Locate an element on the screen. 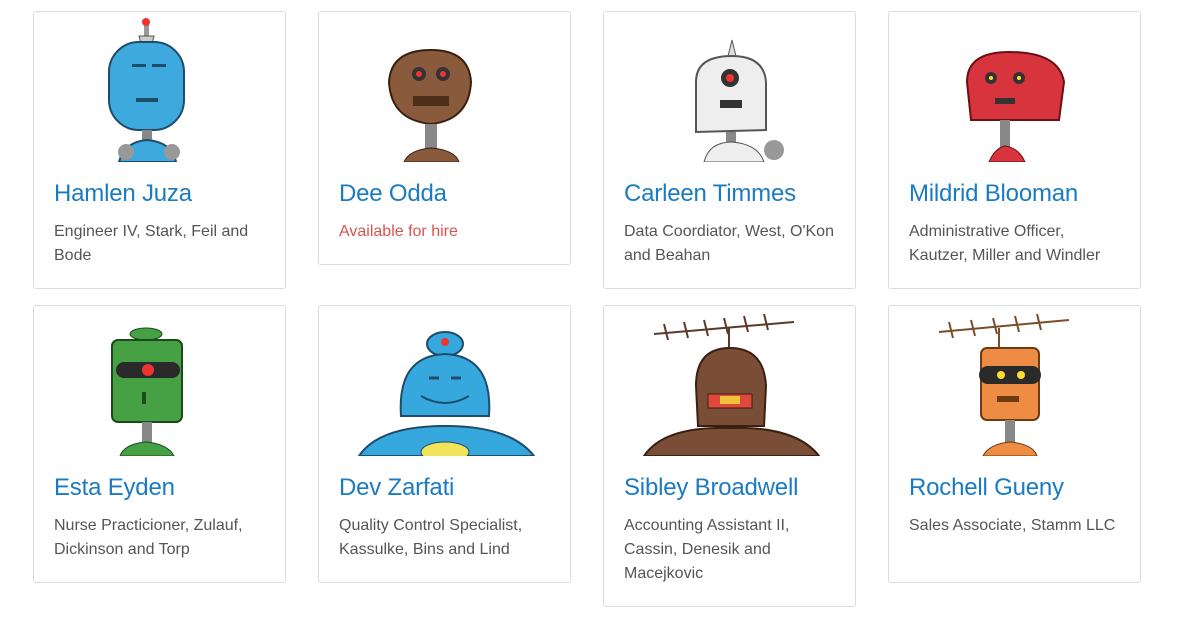 Image resolution: width=1190 pixels, height=620 pixels. blue-robot-antenna-icon is located at coordinates (161, 87).